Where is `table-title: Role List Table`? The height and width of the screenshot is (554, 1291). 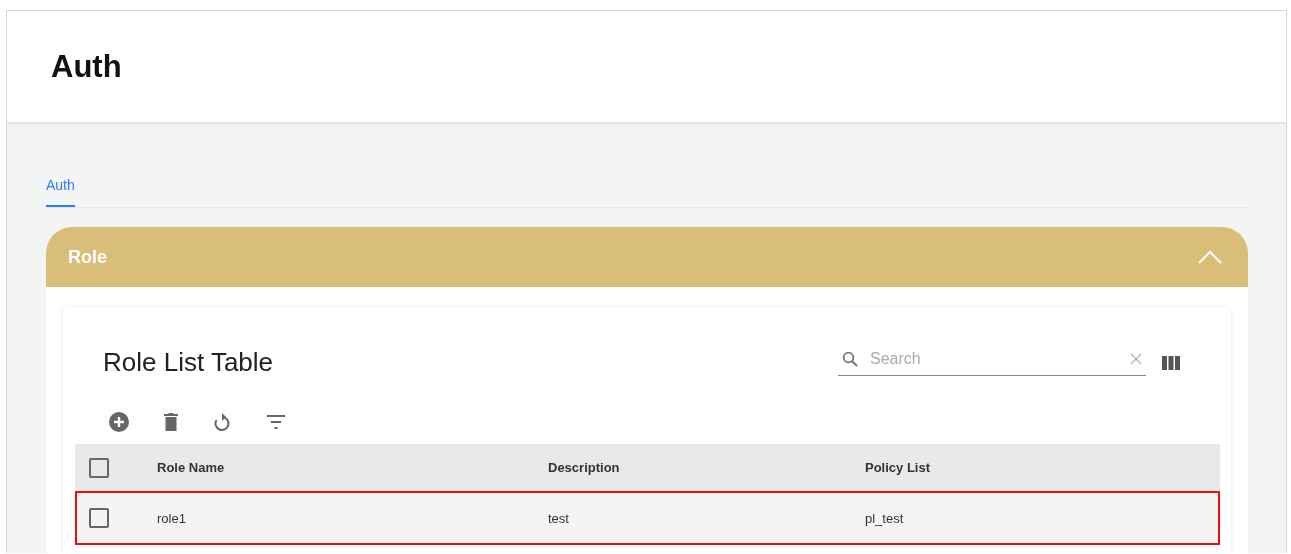
table-title: Role List Table is located at coordinates (189, 362).